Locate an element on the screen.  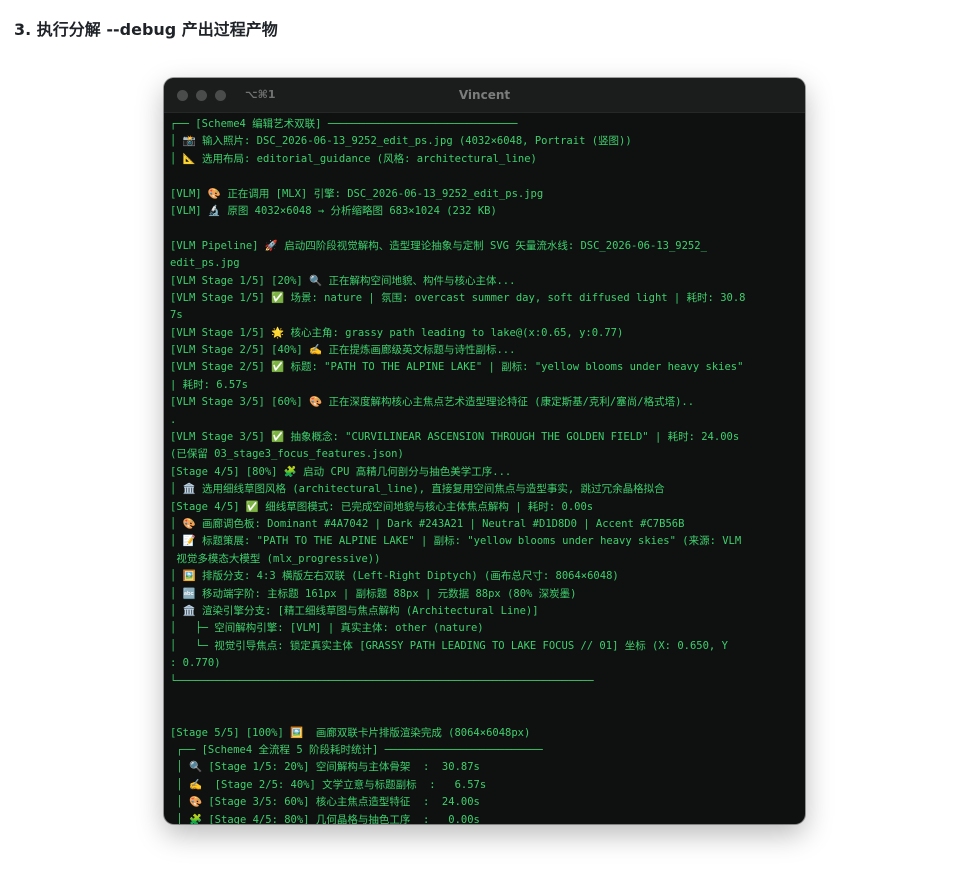
window-title: Vincent is located at coordinates (484, 95).